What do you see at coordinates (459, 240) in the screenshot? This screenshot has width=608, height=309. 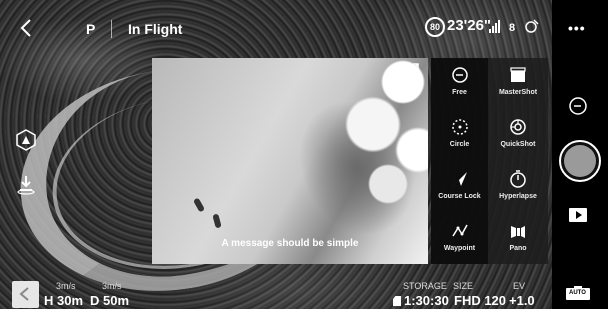 I see `menu-item-waypoint: Waypoint` at bounding box center [459, 240].